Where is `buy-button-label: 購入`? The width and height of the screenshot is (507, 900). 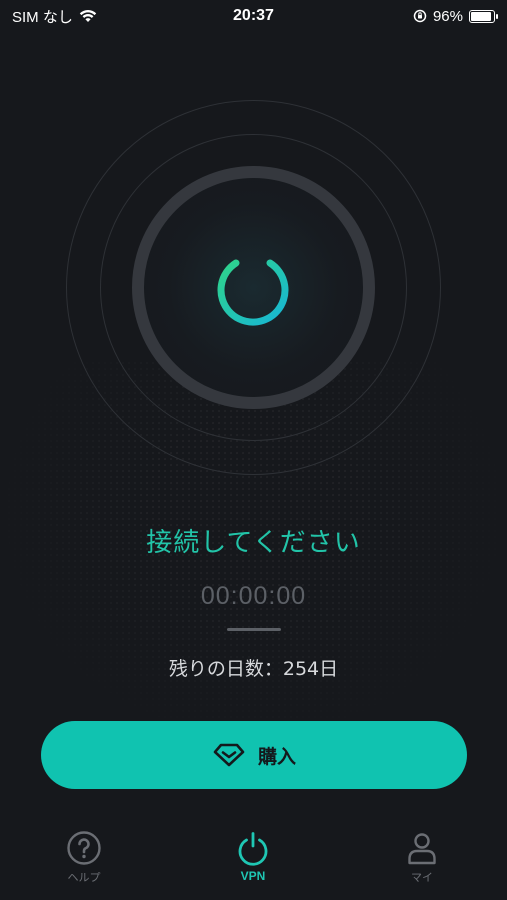
buy-button-label: 購入 is located at coordinates (276, 756).